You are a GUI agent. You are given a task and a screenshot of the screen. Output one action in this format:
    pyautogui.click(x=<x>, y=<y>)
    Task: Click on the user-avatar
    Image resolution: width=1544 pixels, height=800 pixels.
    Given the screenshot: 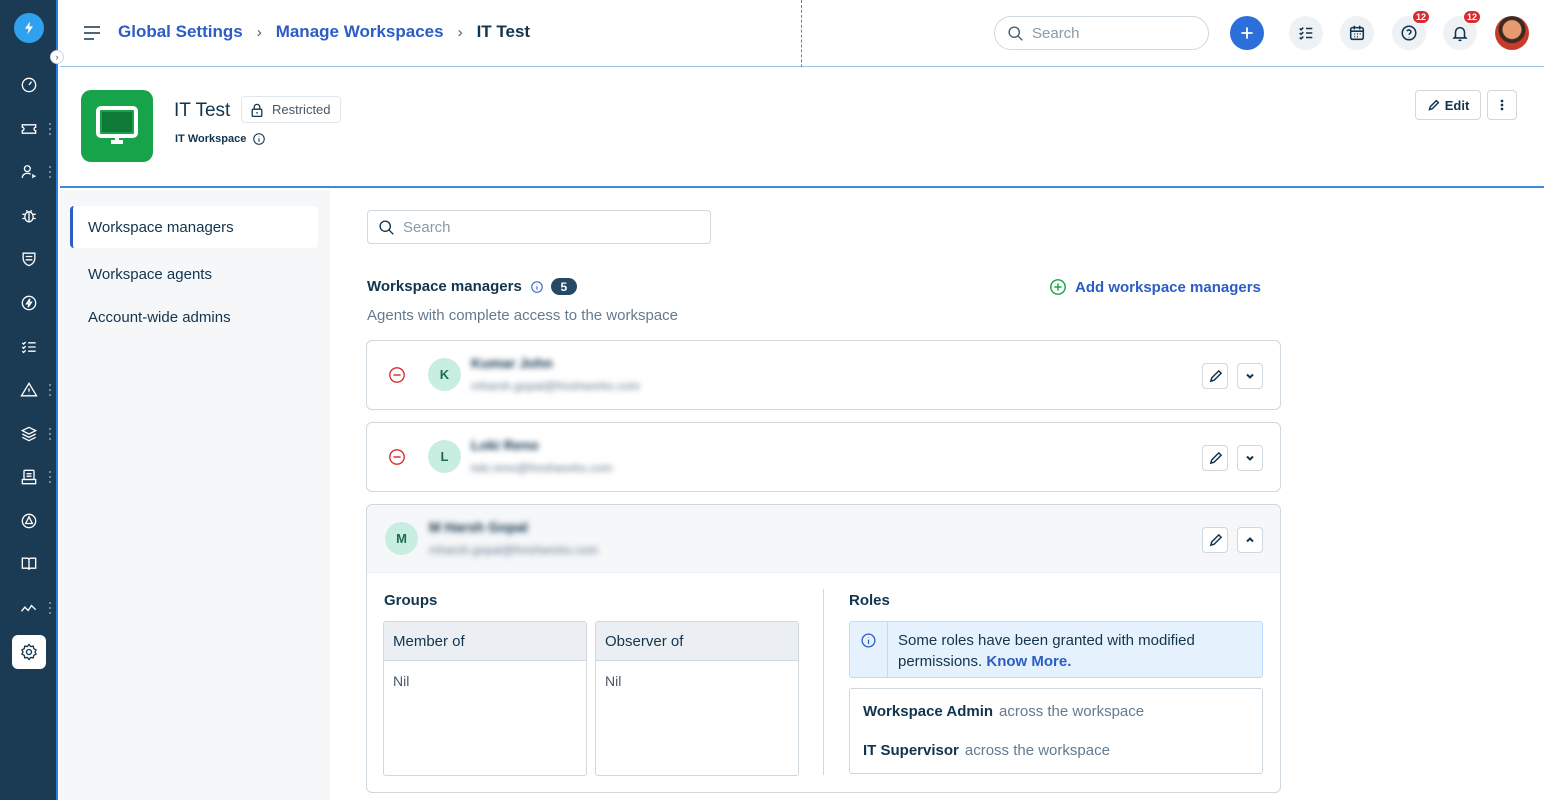 What is the action you would take?
    pyautogui.click(x=1512, y=33)
    